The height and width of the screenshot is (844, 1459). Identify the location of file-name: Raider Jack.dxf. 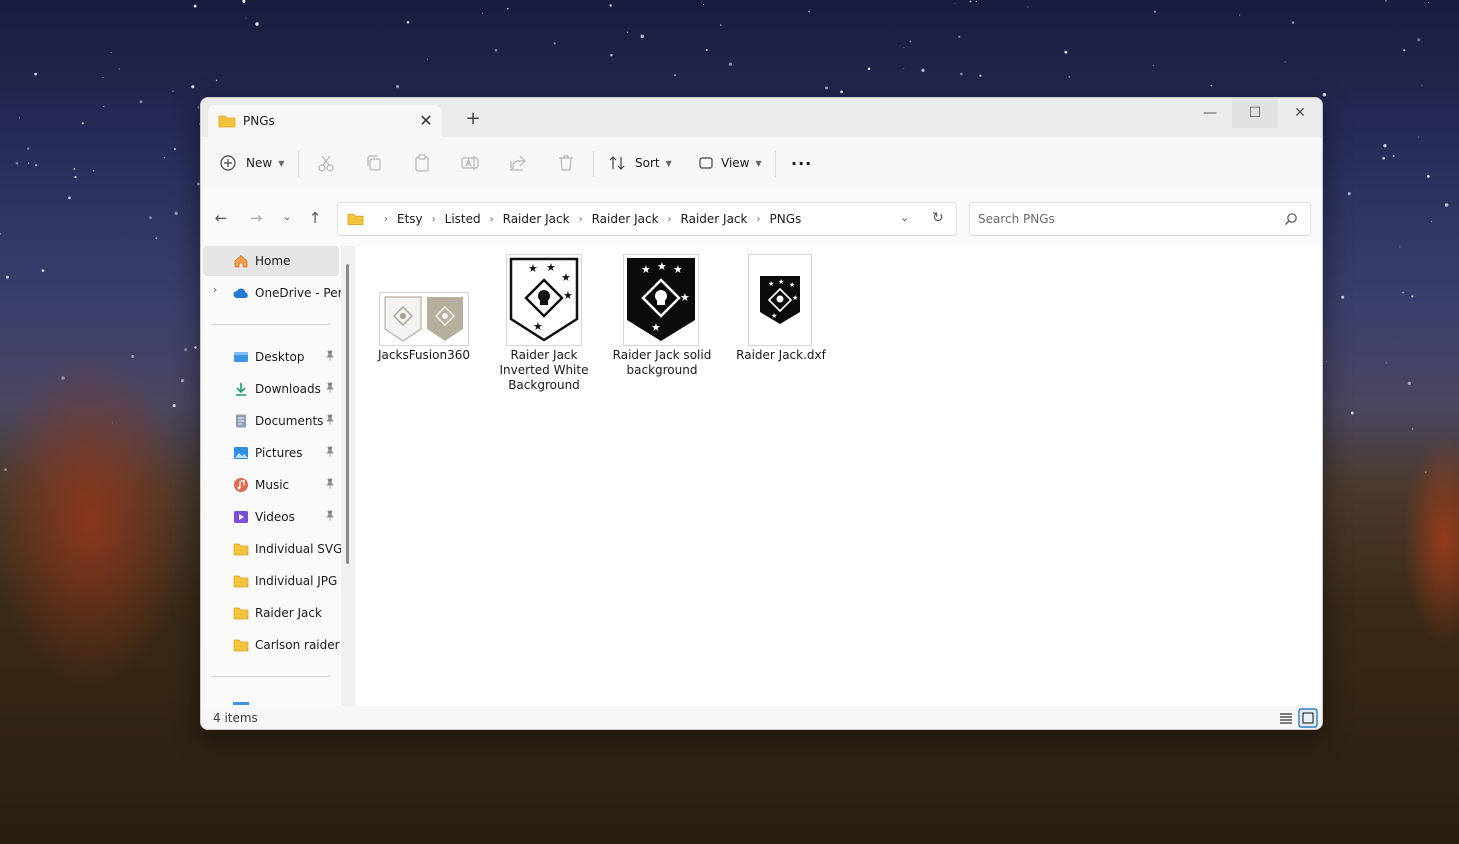
(781, 355).